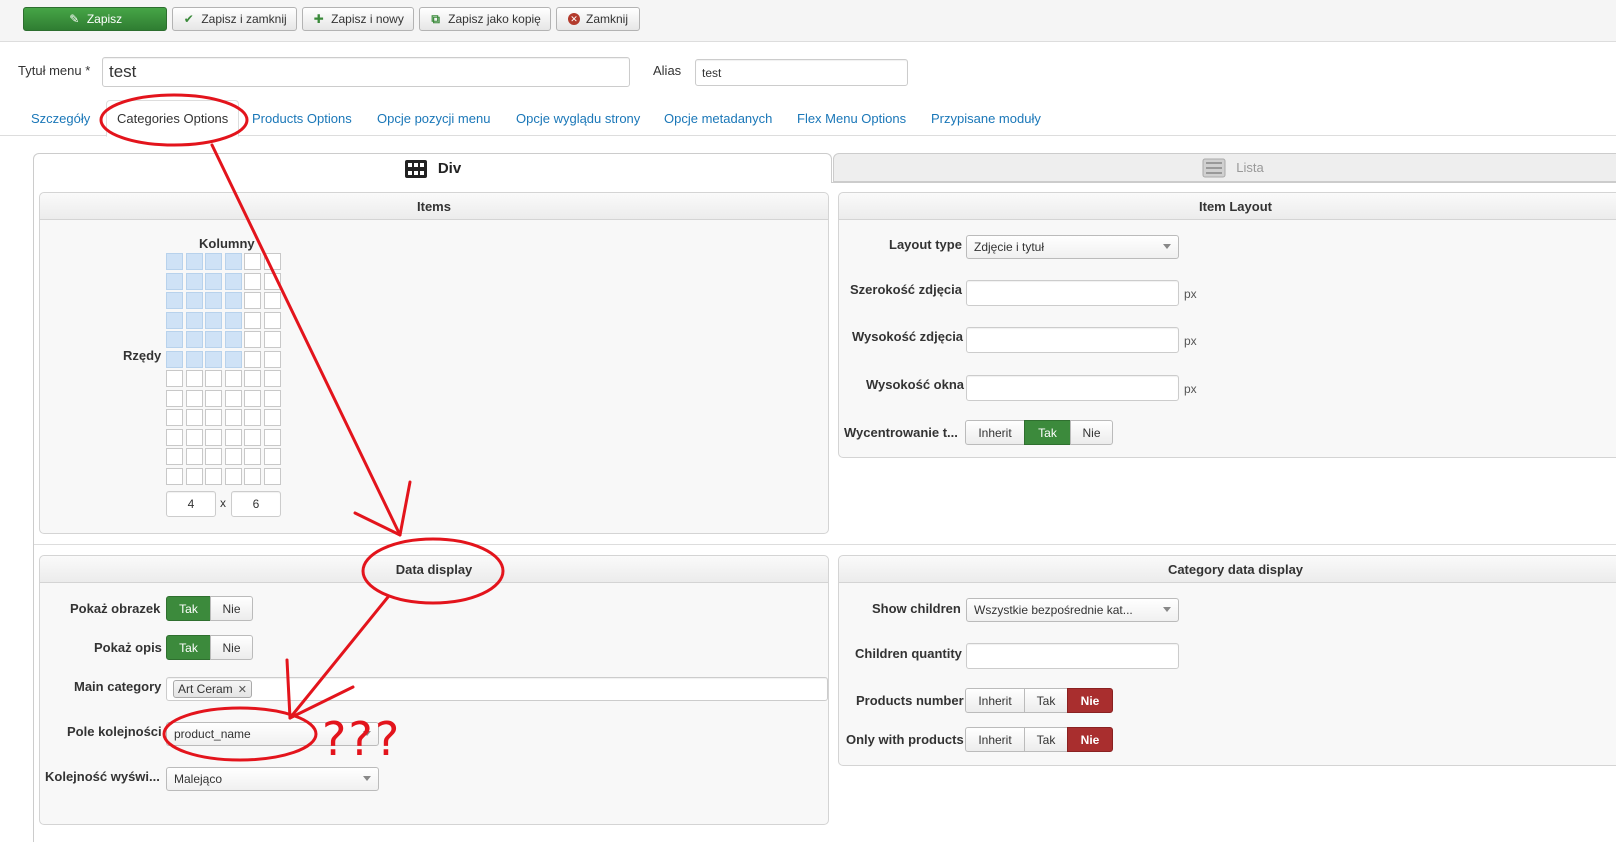  I want to click on centering-inherit-button: Inherit, so click(995, 432).